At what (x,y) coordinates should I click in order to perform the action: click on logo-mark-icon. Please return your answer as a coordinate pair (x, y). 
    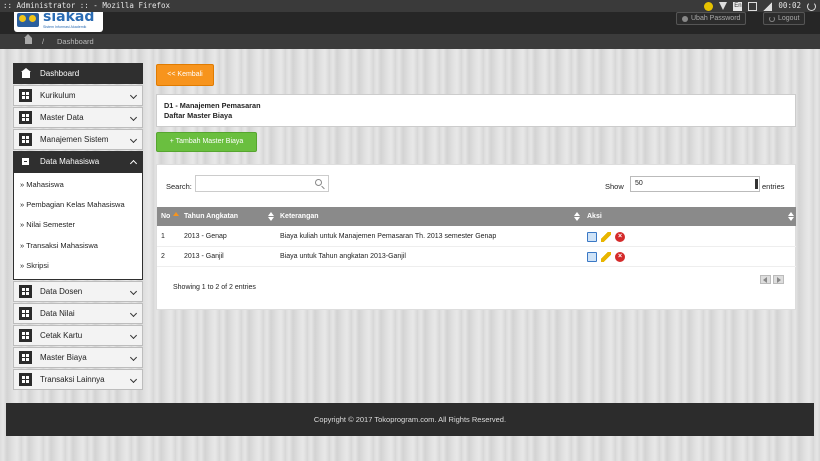
    Looking at the image, I should click on (28, 20).